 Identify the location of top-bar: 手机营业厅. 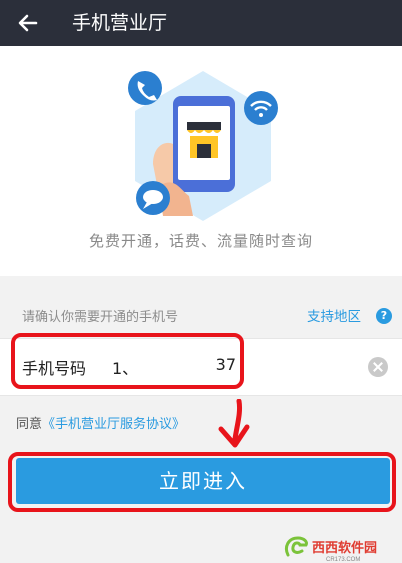
(201, 23).